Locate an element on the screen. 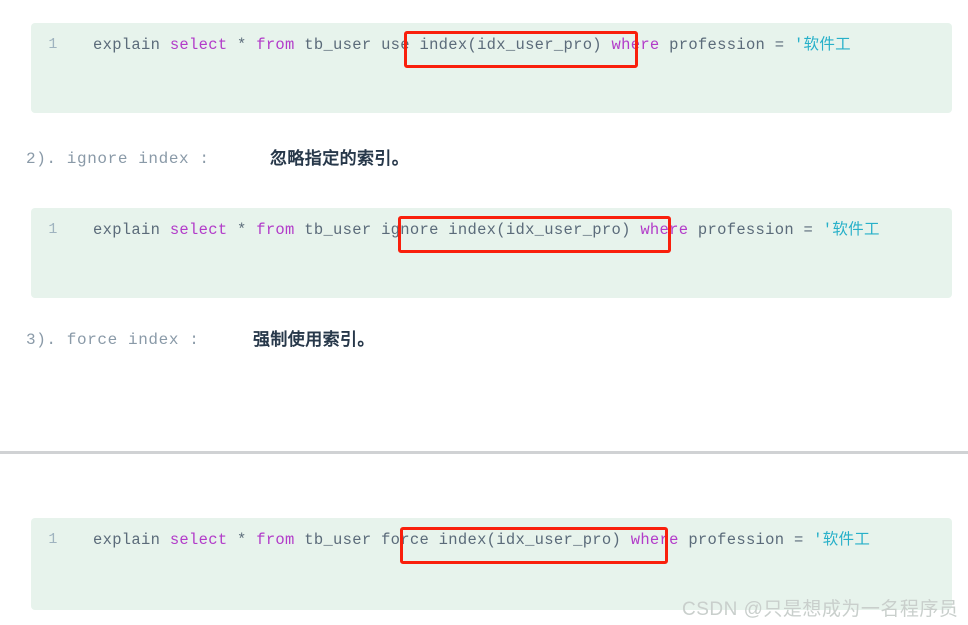 This screenshot has width=968, height=625. list-item-2-description: 忽略指定的索引。 is located at coordinates (340, 158).